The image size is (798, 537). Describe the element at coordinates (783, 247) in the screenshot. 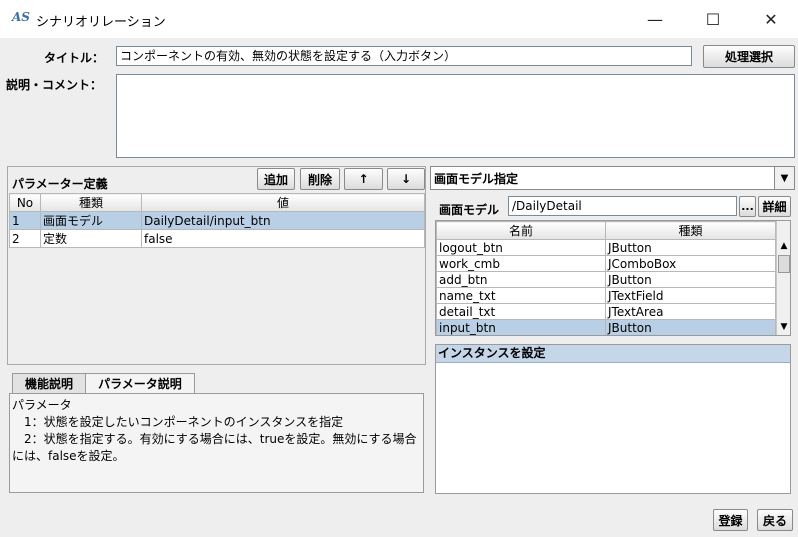

I see `scroll-up-icon: ▲` at that location.